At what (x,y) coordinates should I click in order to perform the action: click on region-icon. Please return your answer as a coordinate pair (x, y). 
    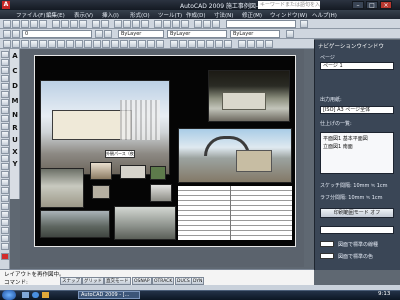
    Looking at the image, I should click on (142, 44).